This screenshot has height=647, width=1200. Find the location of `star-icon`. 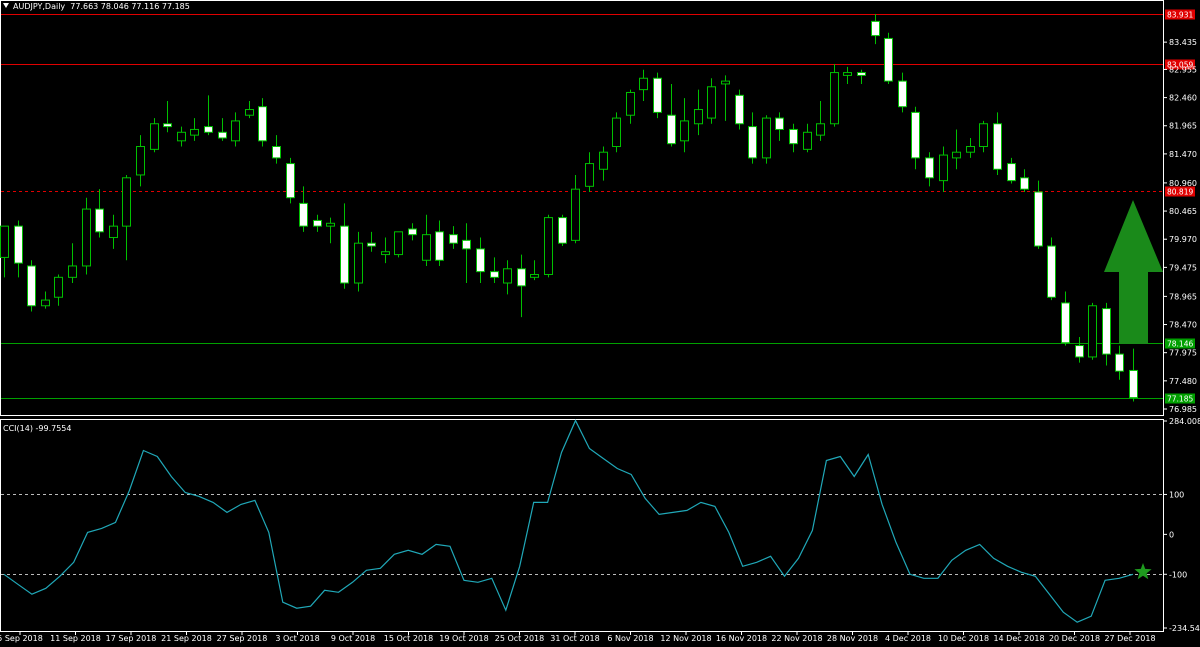

star-icon is located at coordinates (1143, 571).